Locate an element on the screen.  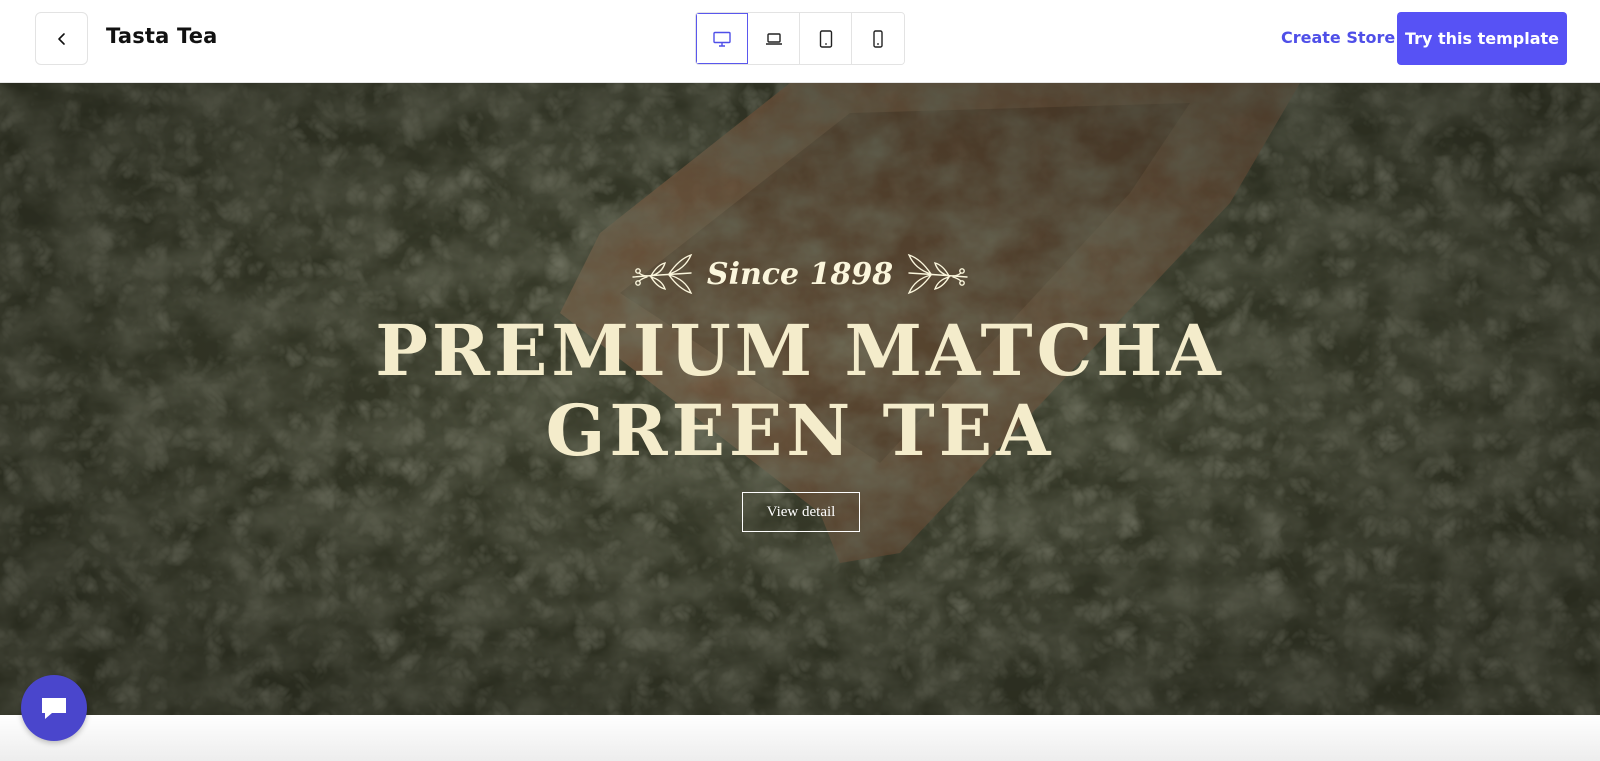
try-template-button: Try this template is located at coordinates (1482, 38).